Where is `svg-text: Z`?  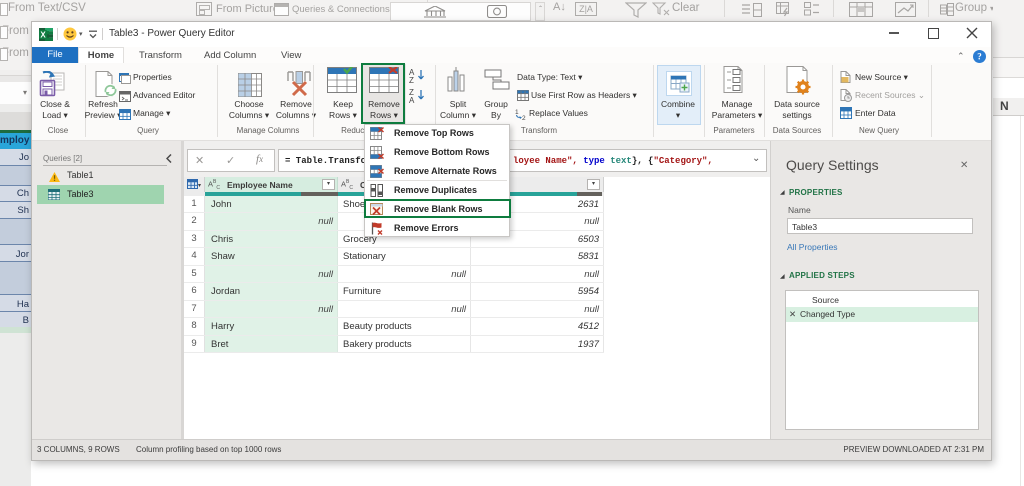 svg-text: Z is located at coordinates (411, 79).